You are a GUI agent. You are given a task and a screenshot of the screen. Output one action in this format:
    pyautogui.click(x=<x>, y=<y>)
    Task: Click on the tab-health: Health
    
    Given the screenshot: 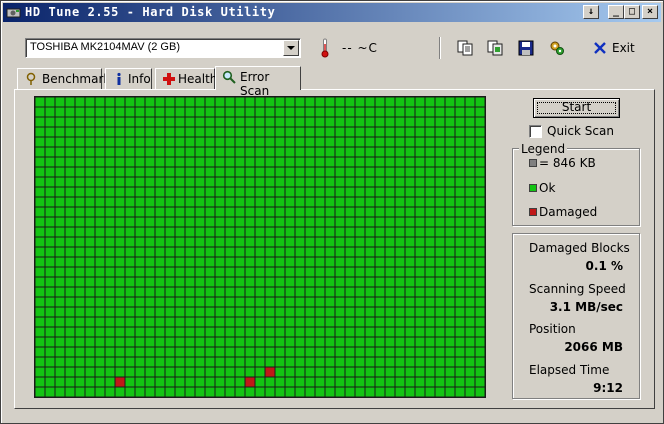 What is the action you would take?
    pyautogui.click(x=186, y=78)
    